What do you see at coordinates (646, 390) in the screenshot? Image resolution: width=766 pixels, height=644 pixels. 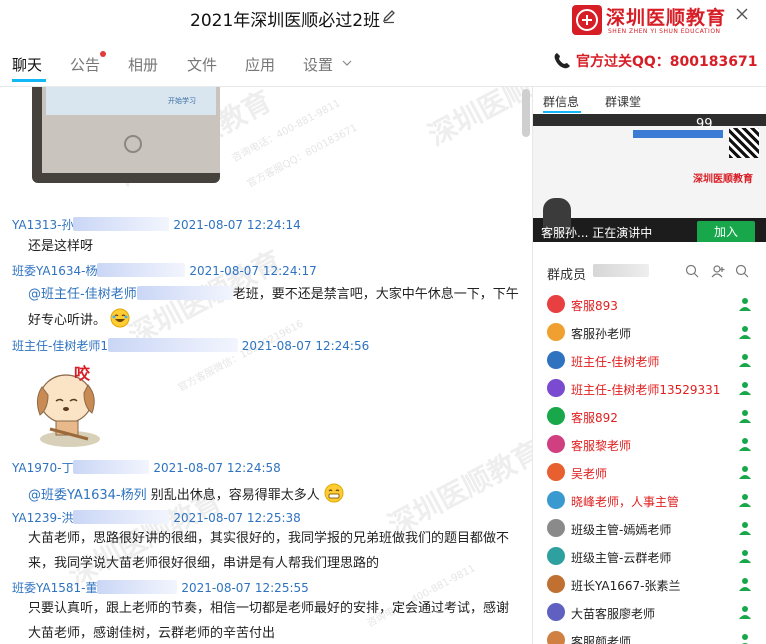 I see `member-name: 班主任-佳树老师135293316` at bounding box center [646, 390].